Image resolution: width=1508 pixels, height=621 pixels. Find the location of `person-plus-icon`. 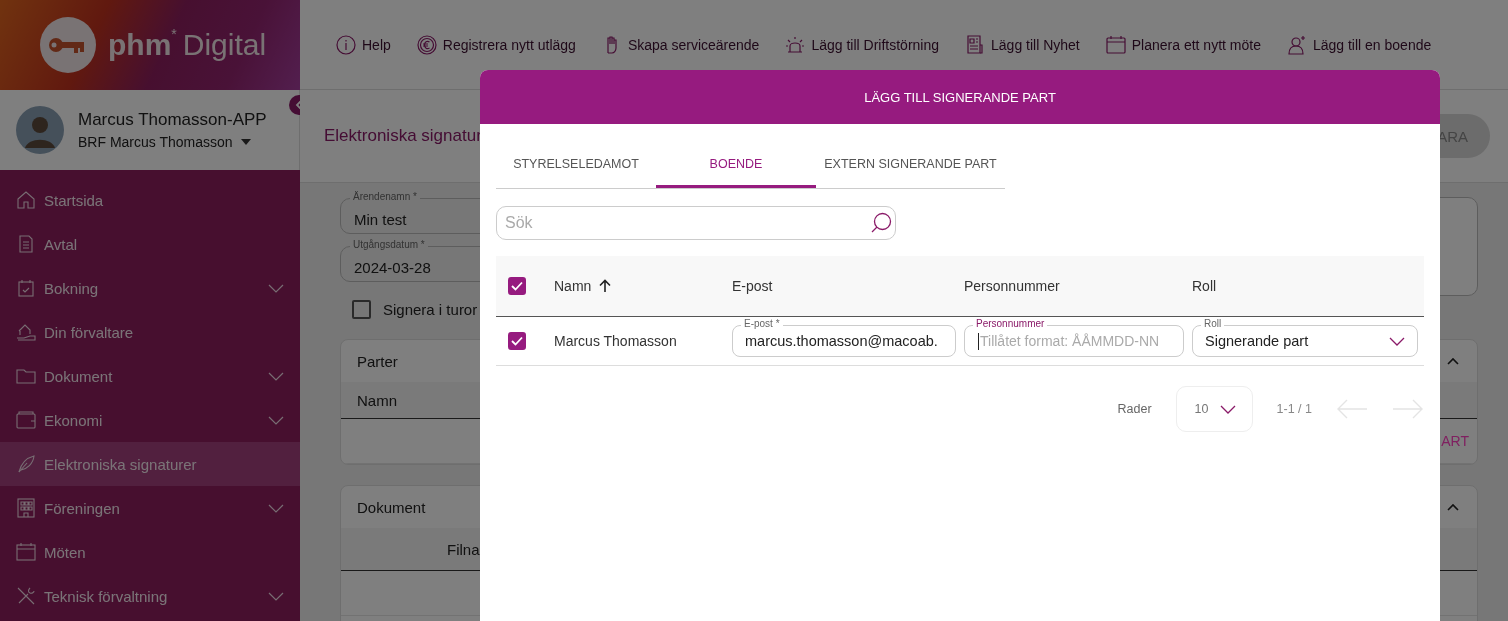

person-plus-icon is located at coordinates (1296, 44).